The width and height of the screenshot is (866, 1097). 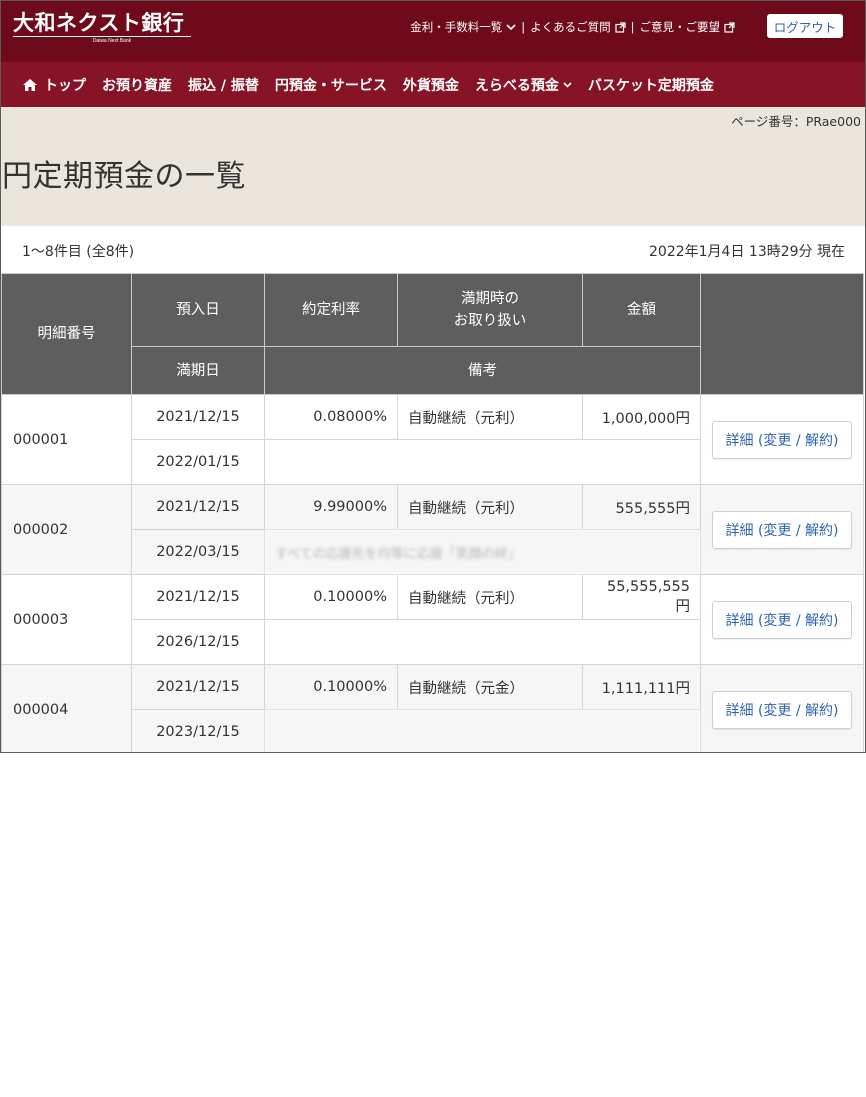 I want to click on logo-text: 大和ネクスト銀行, so click(x=99, y=22).